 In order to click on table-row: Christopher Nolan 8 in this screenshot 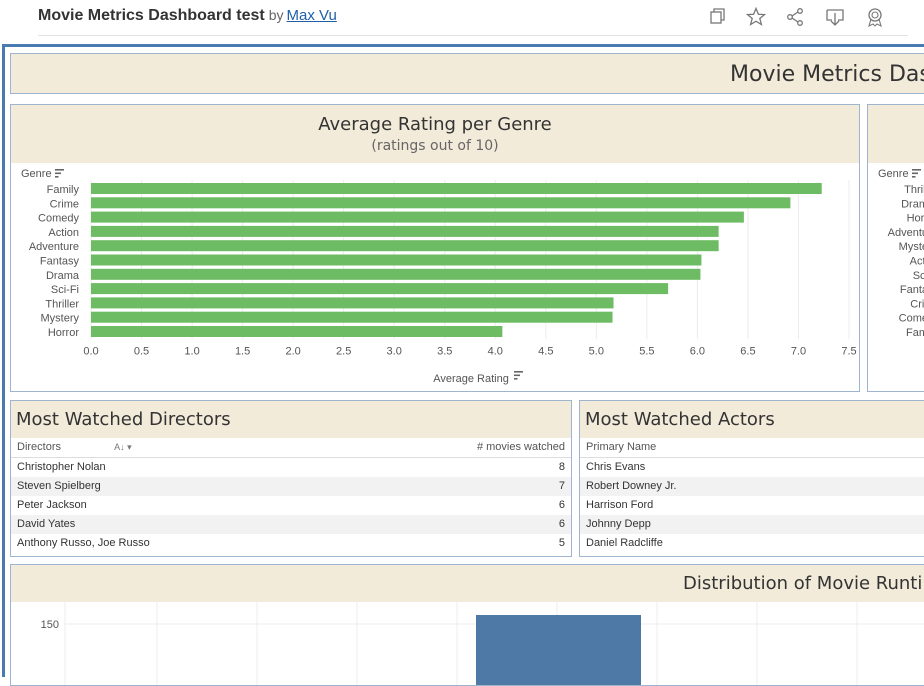, I will do `click(291, 467)`.